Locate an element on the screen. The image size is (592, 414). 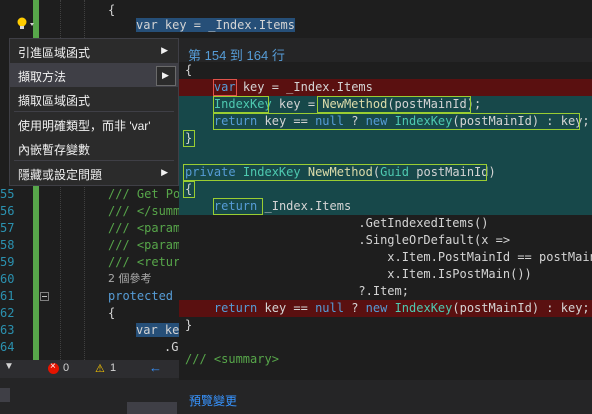
line-number: 61 is located at coordinates (7, 296).